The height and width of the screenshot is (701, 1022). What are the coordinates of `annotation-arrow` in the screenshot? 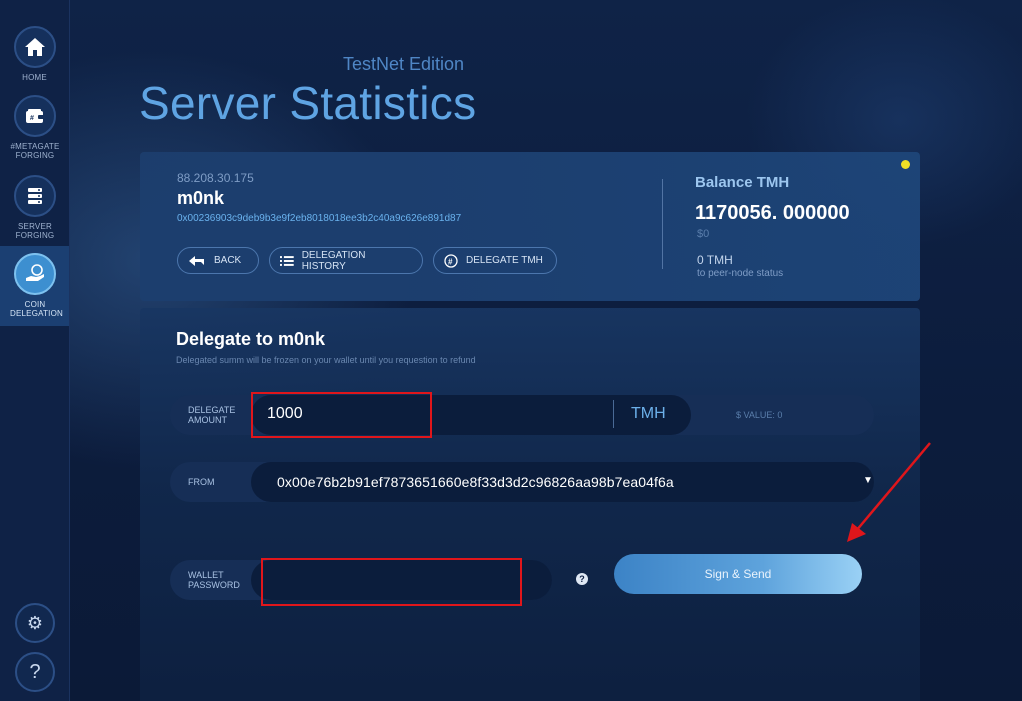 It's located at (889, 492).